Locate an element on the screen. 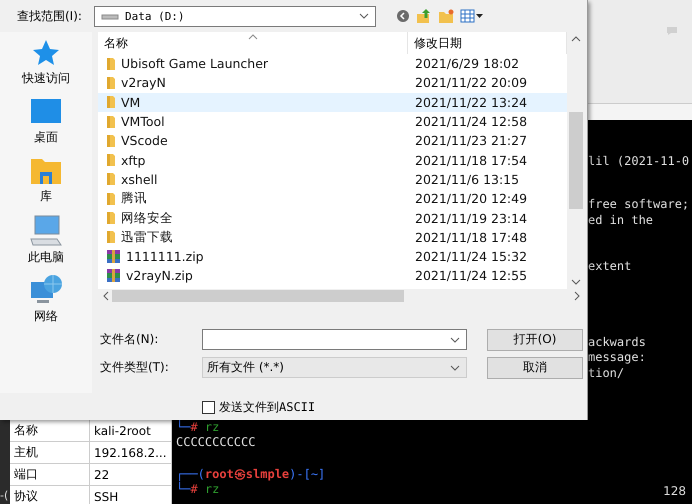  chat-icon is located at coordinates (672, 31).